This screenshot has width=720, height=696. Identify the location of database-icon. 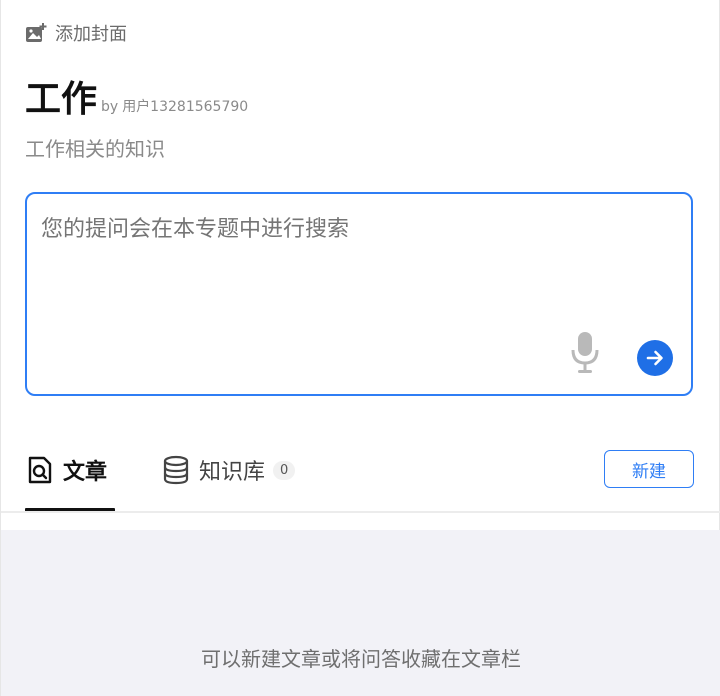
(176, 470).